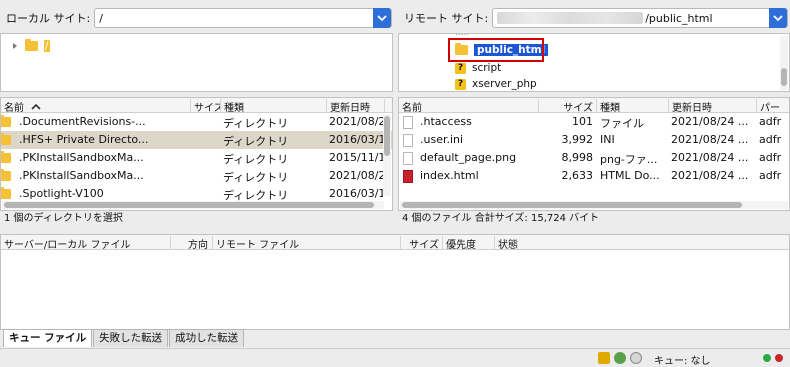  What do you see at coordinates (207, 338) in the screenshot?
I see `tab-successful-transfers: 成功した転送` at bounding box center [207, 338].